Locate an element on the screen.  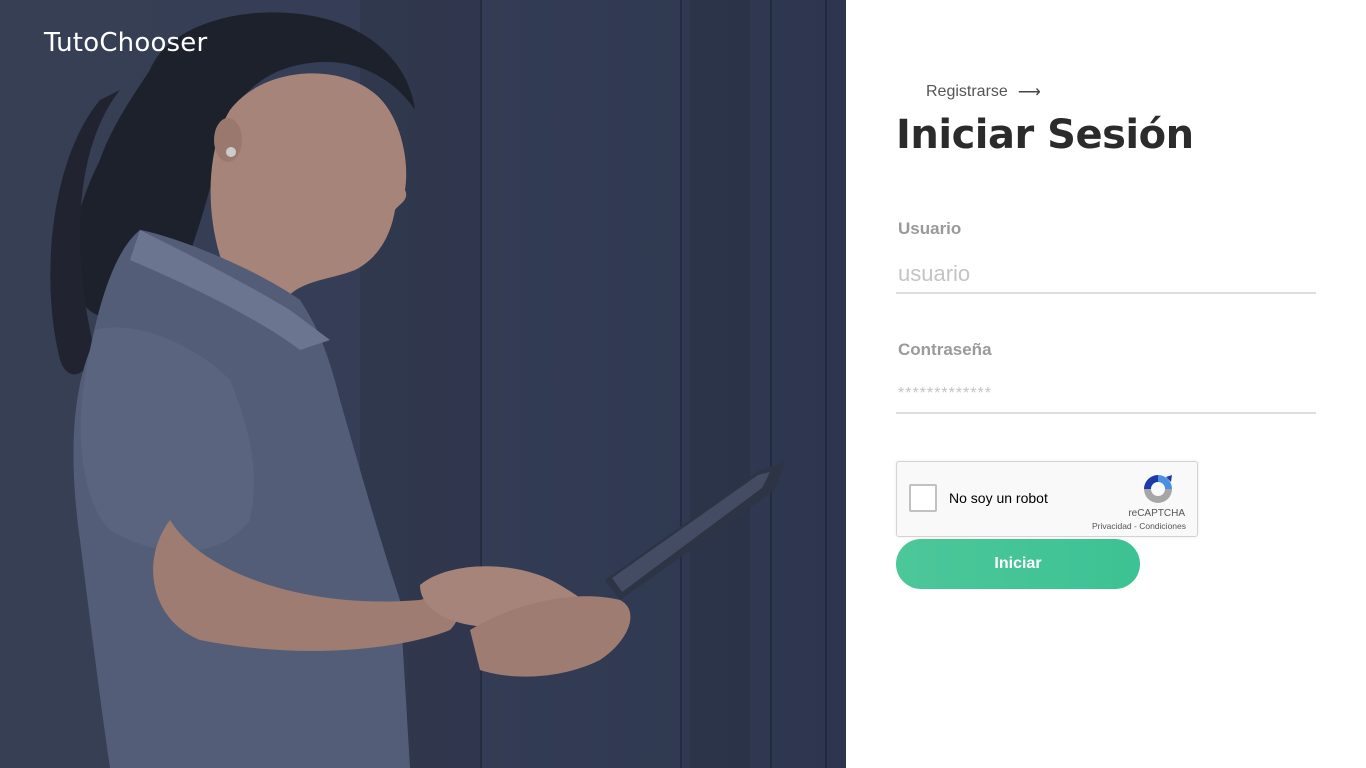
recaptcha-privacy-link: Privacidad is located at coordinates (1112, 526).